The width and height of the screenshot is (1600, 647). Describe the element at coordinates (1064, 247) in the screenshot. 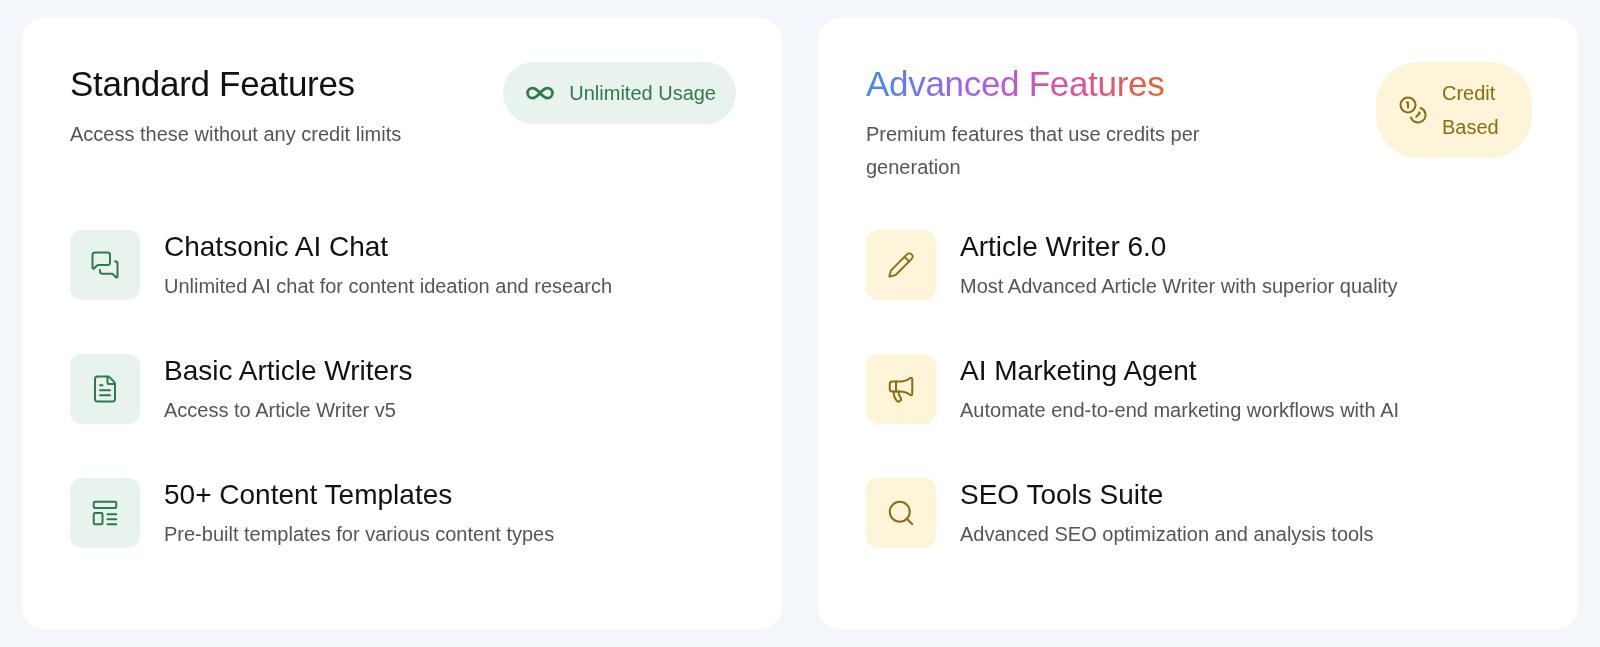

I see `feature-title: Article Writer 6.0` at that location.